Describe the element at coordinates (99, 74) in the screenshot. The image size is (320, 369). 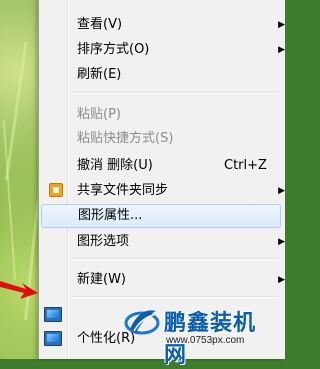
I see `menu-item-label: 刷新(E)` at that location.